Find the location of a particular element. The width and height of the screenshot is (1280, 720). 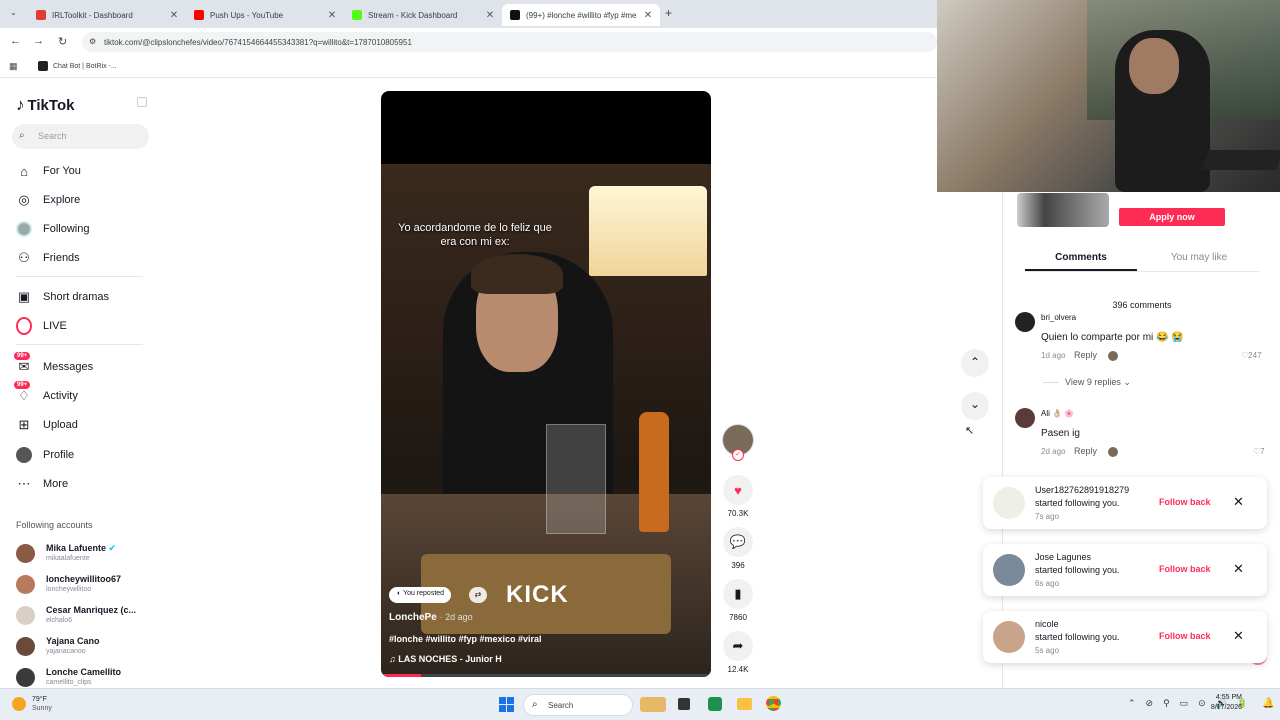

browser-tab-active: (99+) #lonche #willito #fyp #me ✕ is located at coordinates (581, 15).